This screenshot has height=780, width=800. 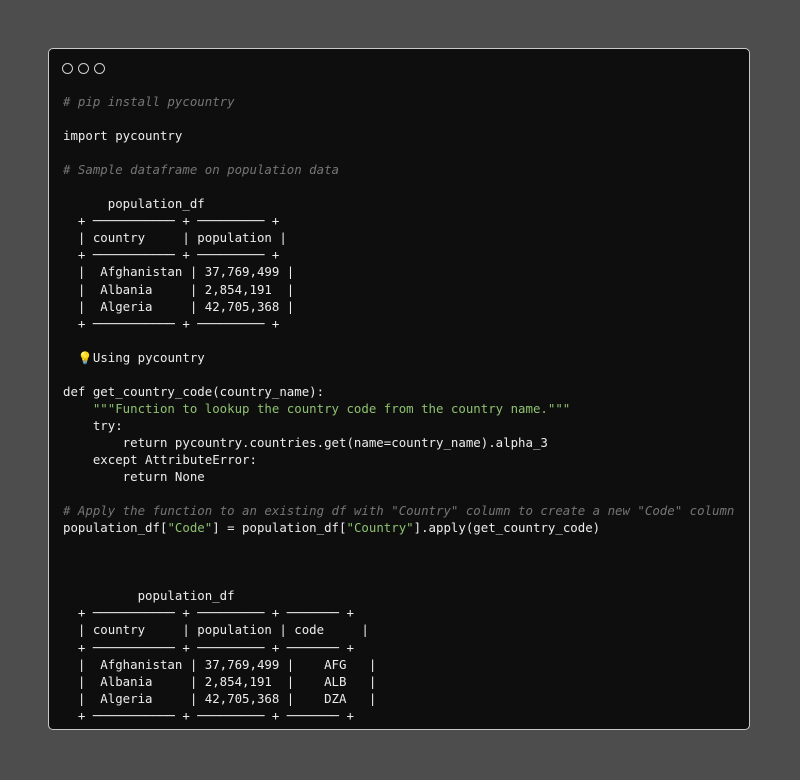 What do you see at coordinates (175, 238) in the screenshot?
I see `table-header: | country | population |` at bounding box center [175, 238].